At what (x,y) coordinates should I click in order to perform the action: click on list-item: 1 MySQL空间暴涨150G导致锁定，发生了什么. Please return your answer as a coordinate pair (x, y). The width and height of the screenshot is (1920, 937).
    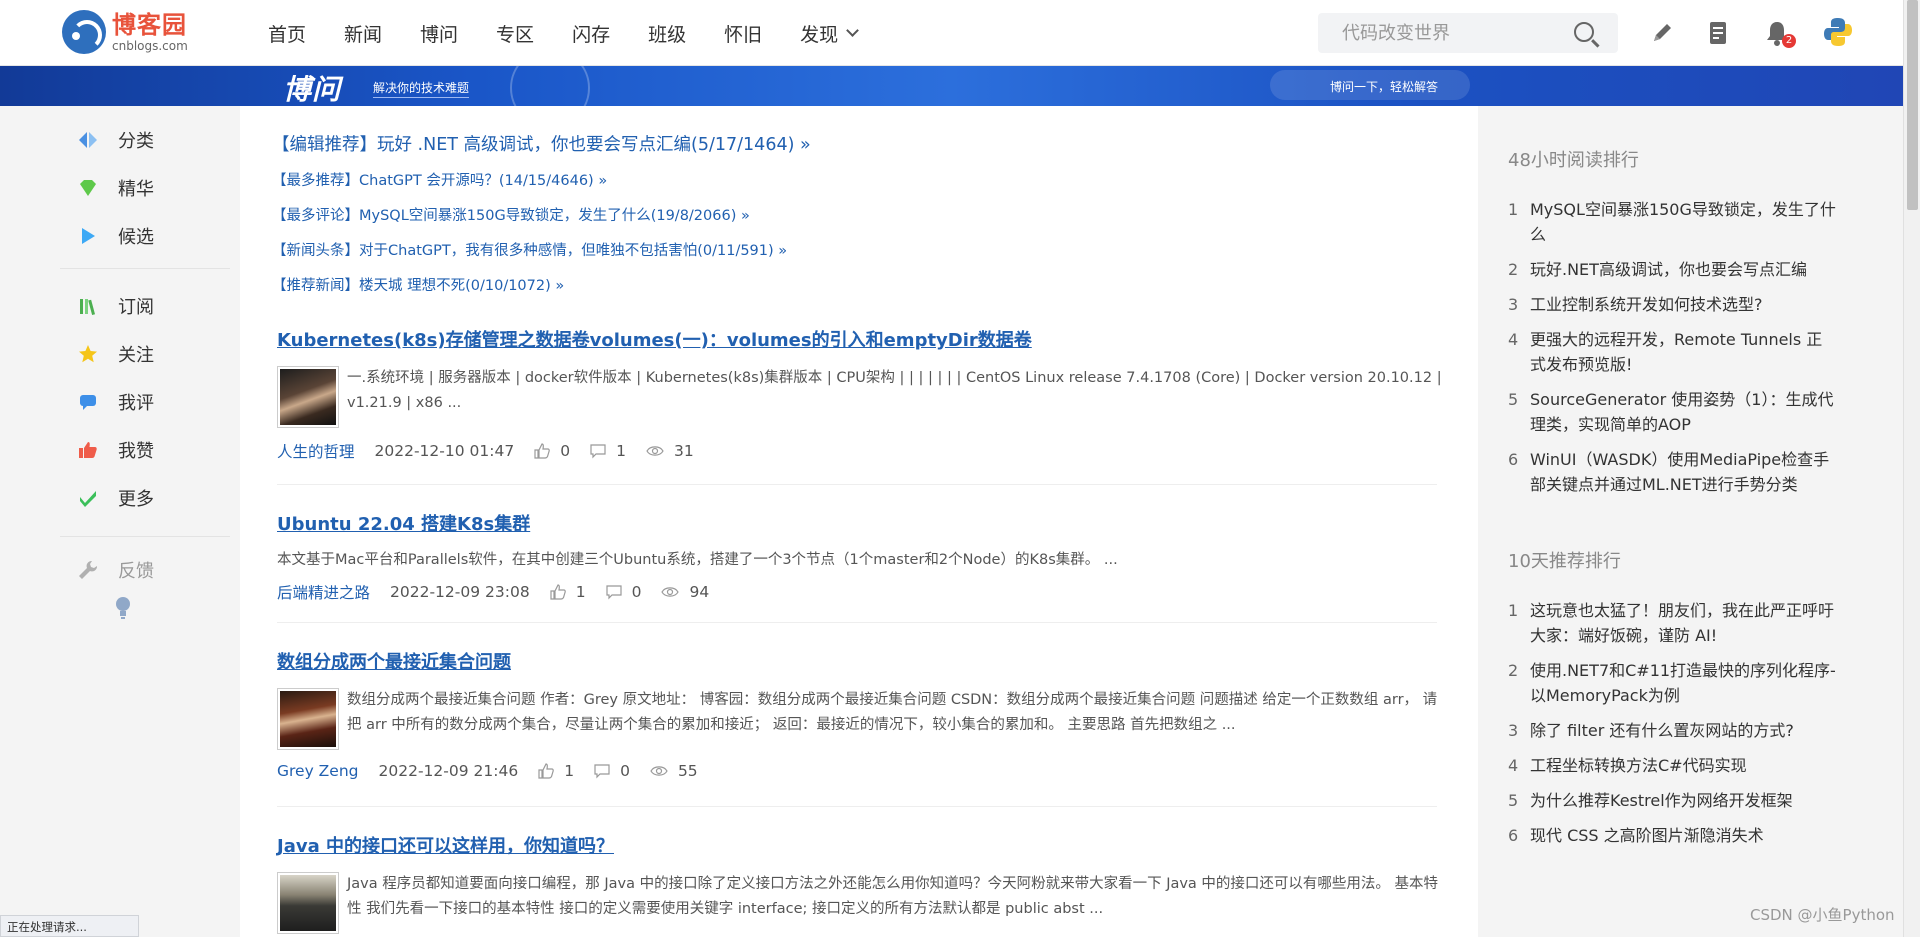
    Looking at the image, I should click on (1673, 222).